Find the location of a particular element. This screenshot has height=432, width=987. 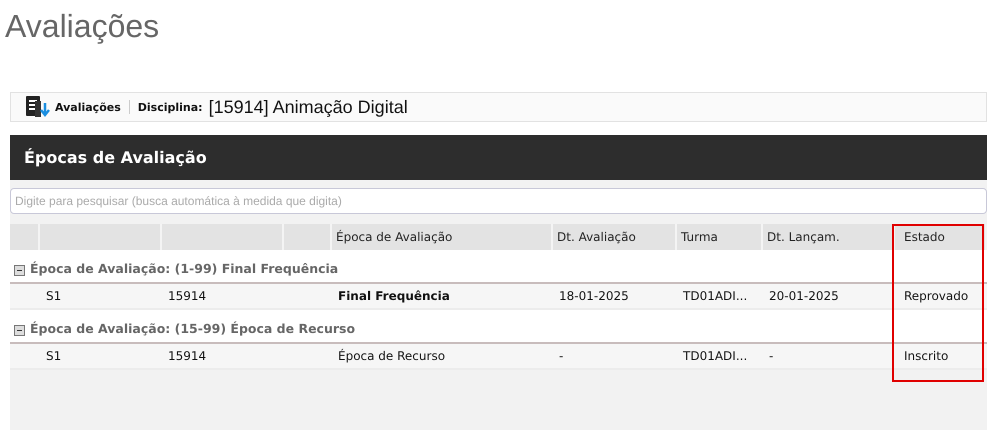

group-title: Época de Avaliação: (15-99) Época de Recurso is located at coordinates (193, 328).